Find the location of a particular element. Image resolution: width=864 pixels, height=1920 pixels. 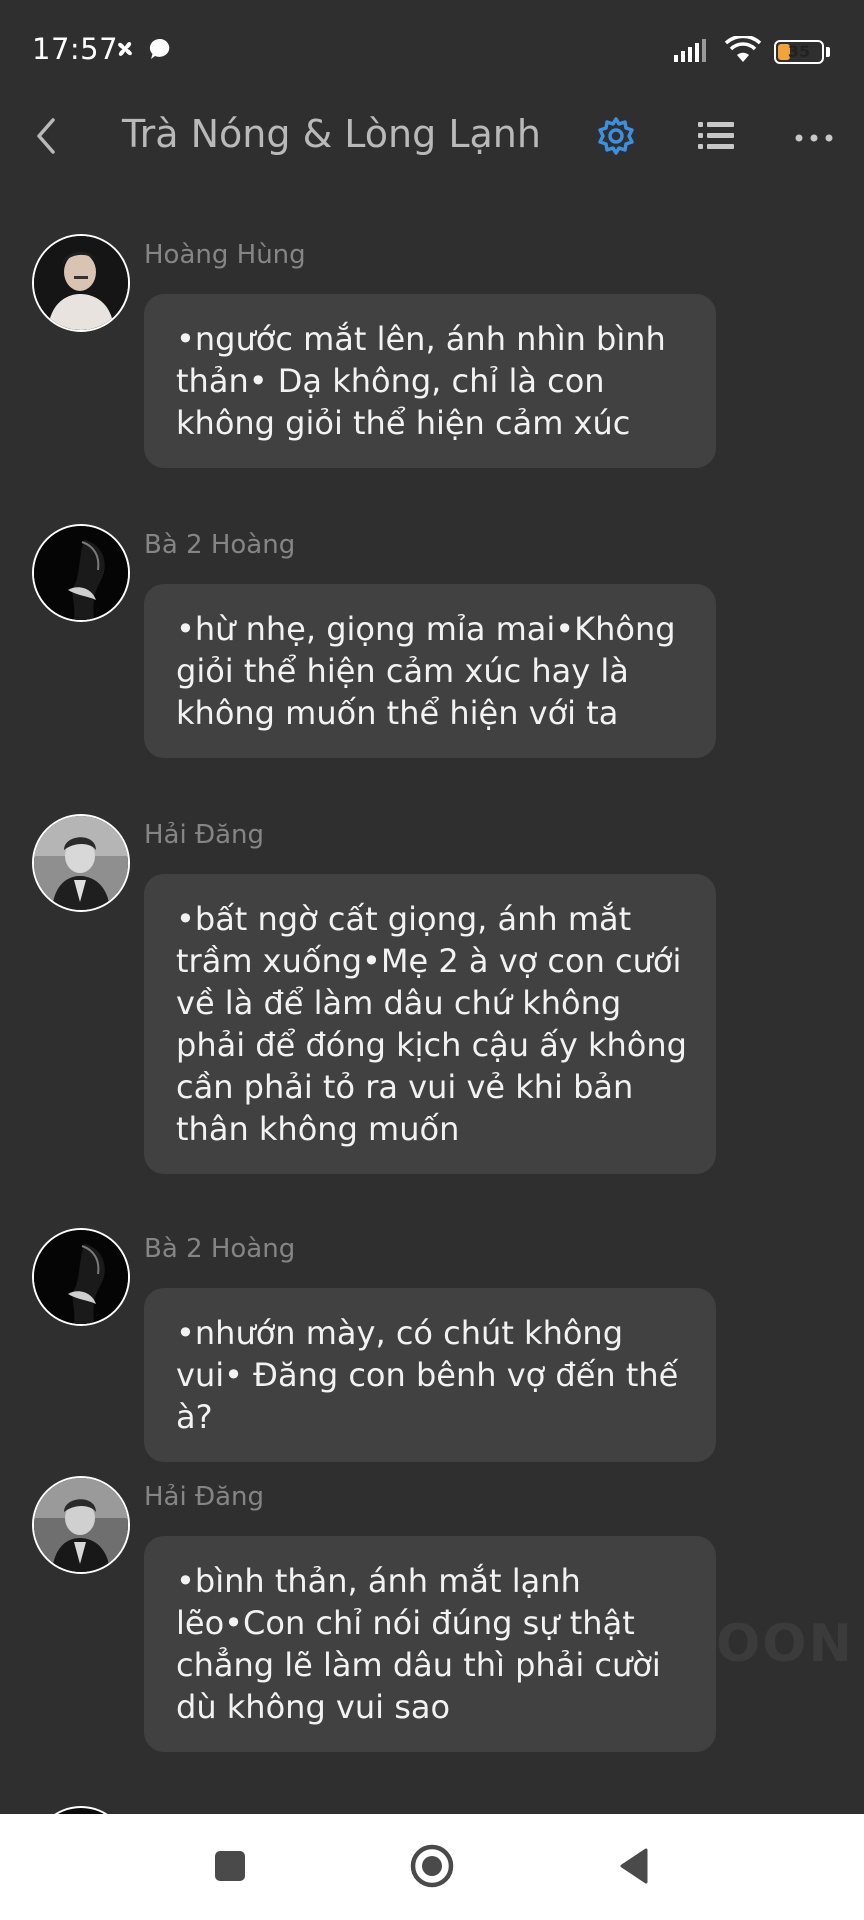

status-icons-right: 35 is located at coordinates (751, 51).